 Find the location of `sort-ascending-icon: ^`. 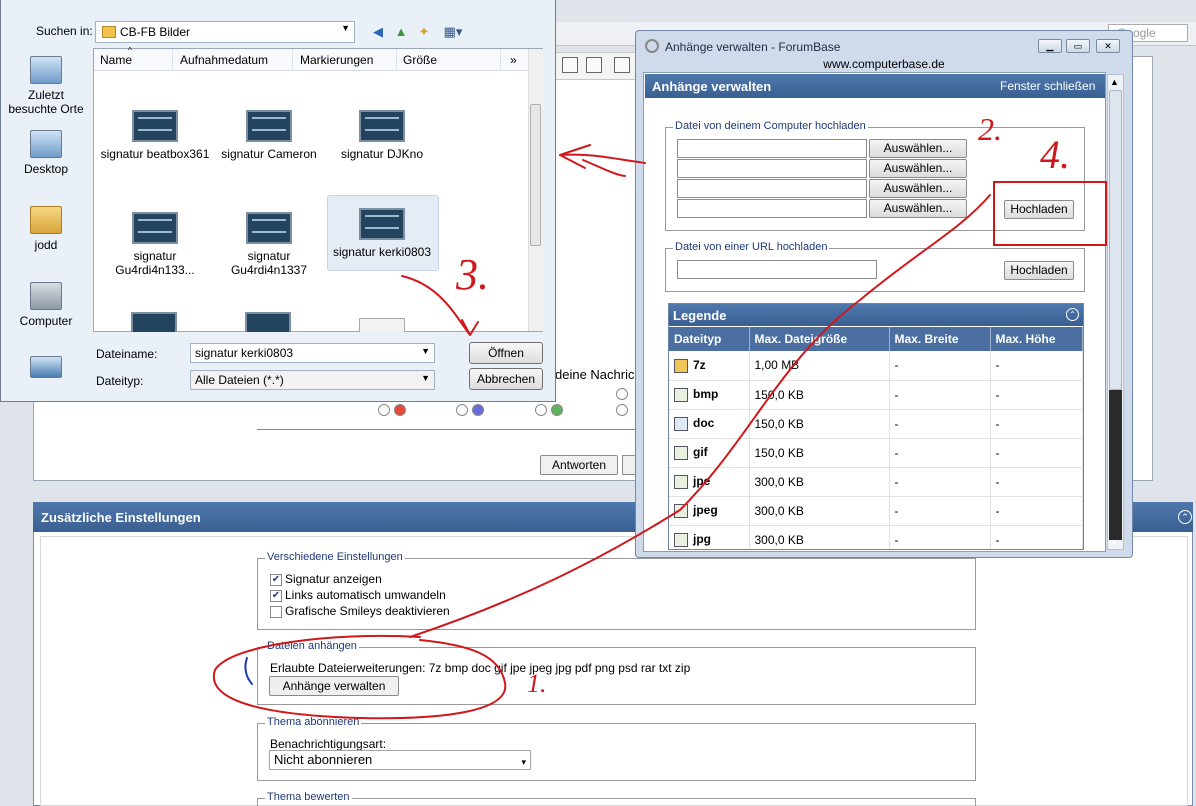

sort-ascending-icon: ^ is located at coordinates (130, 50).